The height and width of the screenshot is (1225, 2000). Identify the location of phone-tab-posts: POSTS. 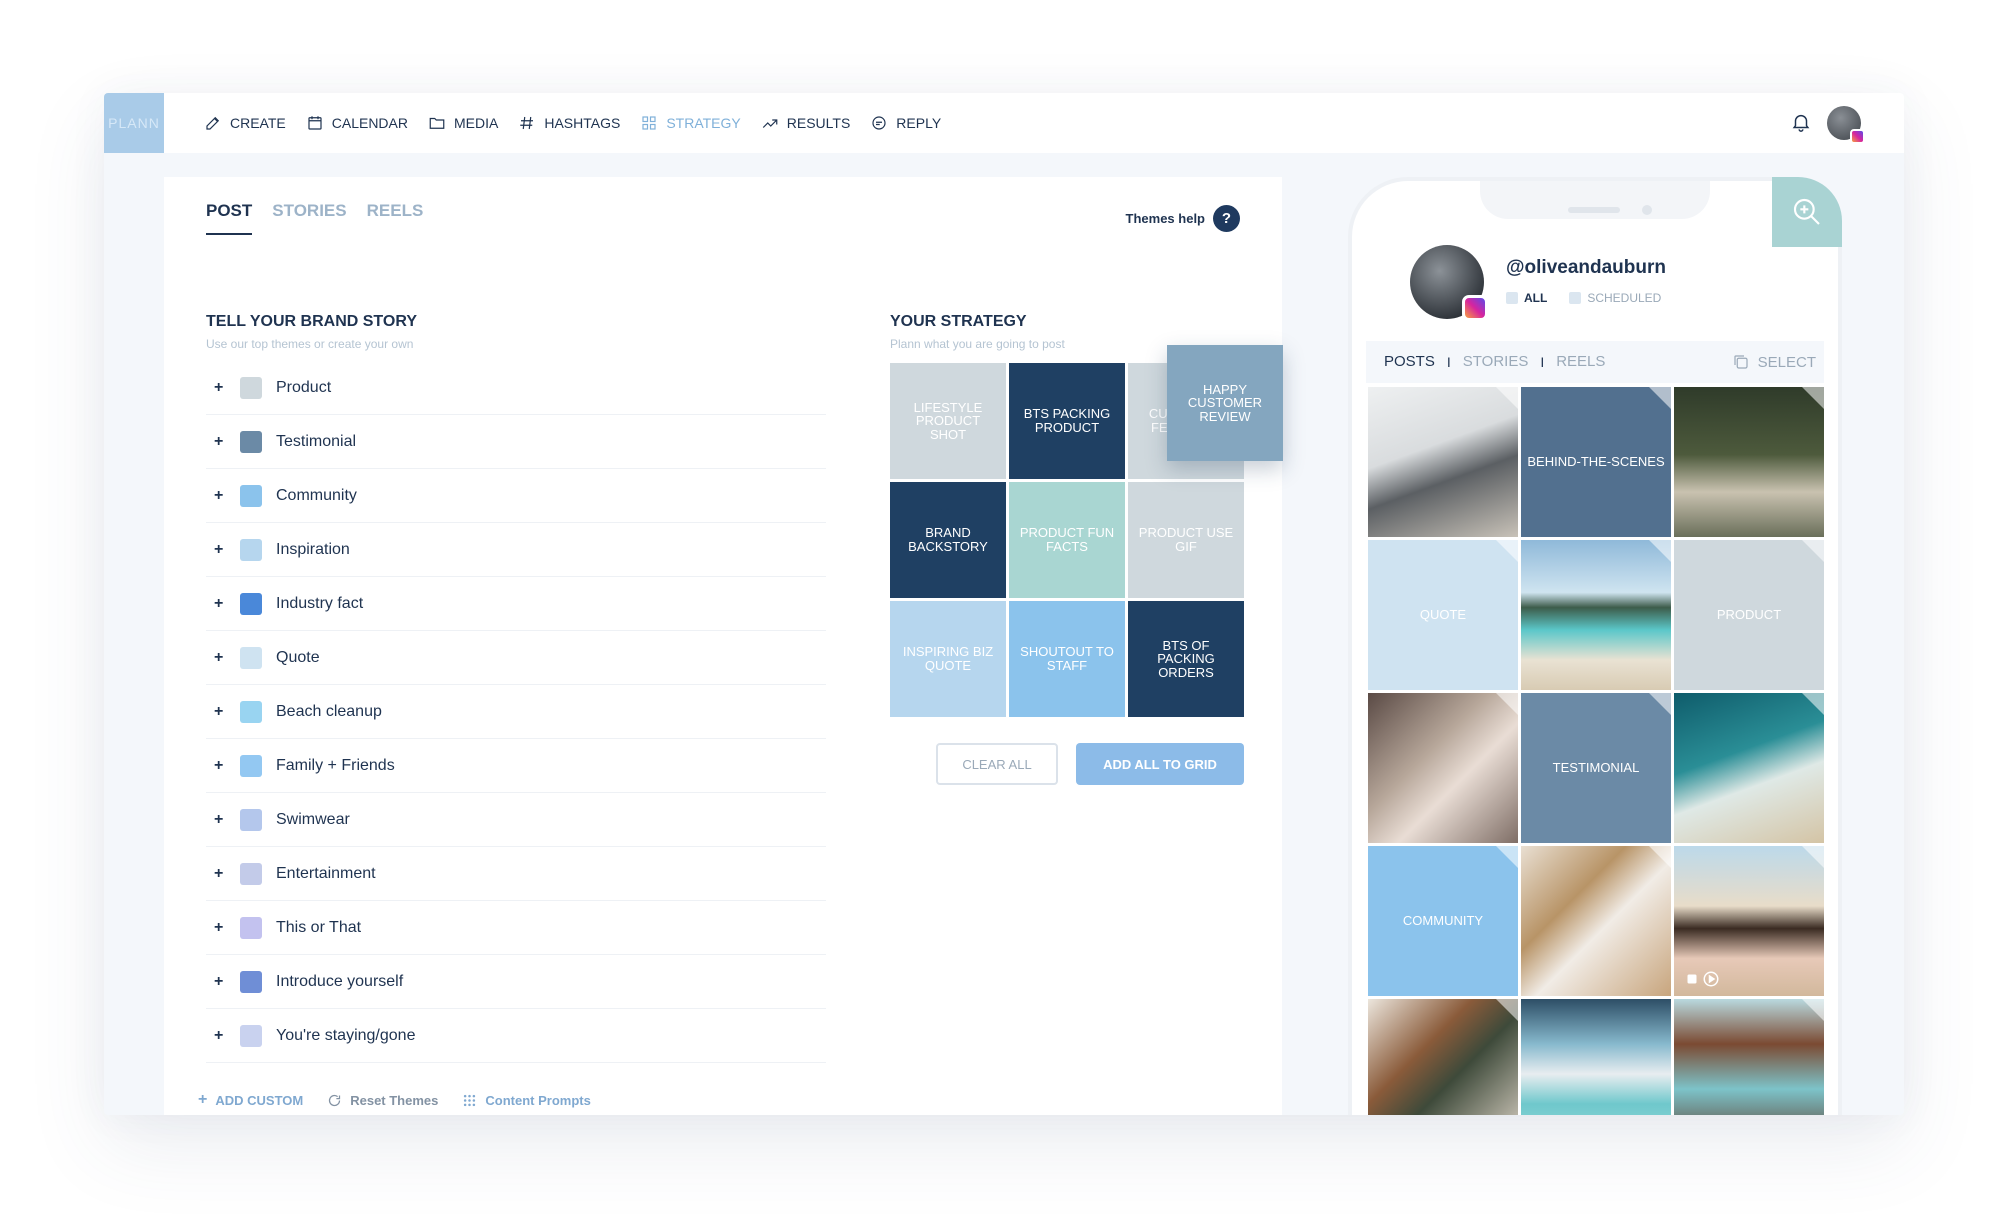
(1409, 361).